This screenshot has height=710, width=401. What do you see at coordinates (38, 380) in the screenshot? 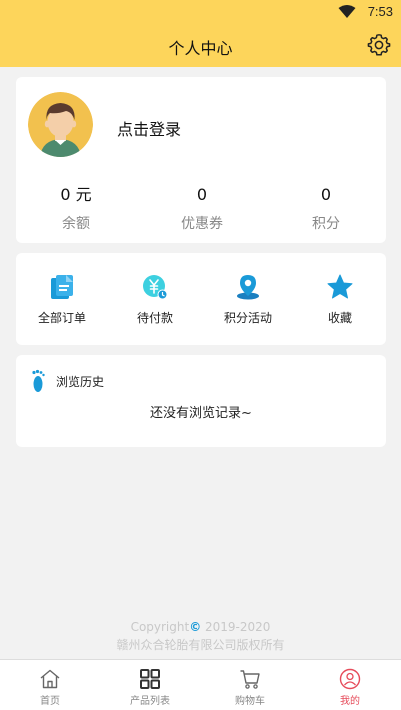
I see `footprint-icon` at bounding box center [38, 380].